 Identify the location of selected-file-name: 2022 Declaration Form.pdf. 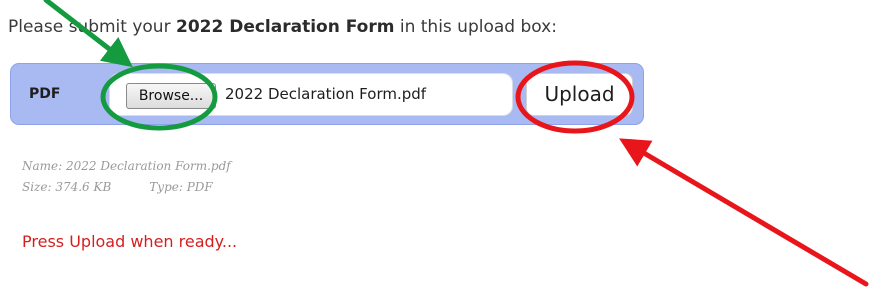
(326, 94).